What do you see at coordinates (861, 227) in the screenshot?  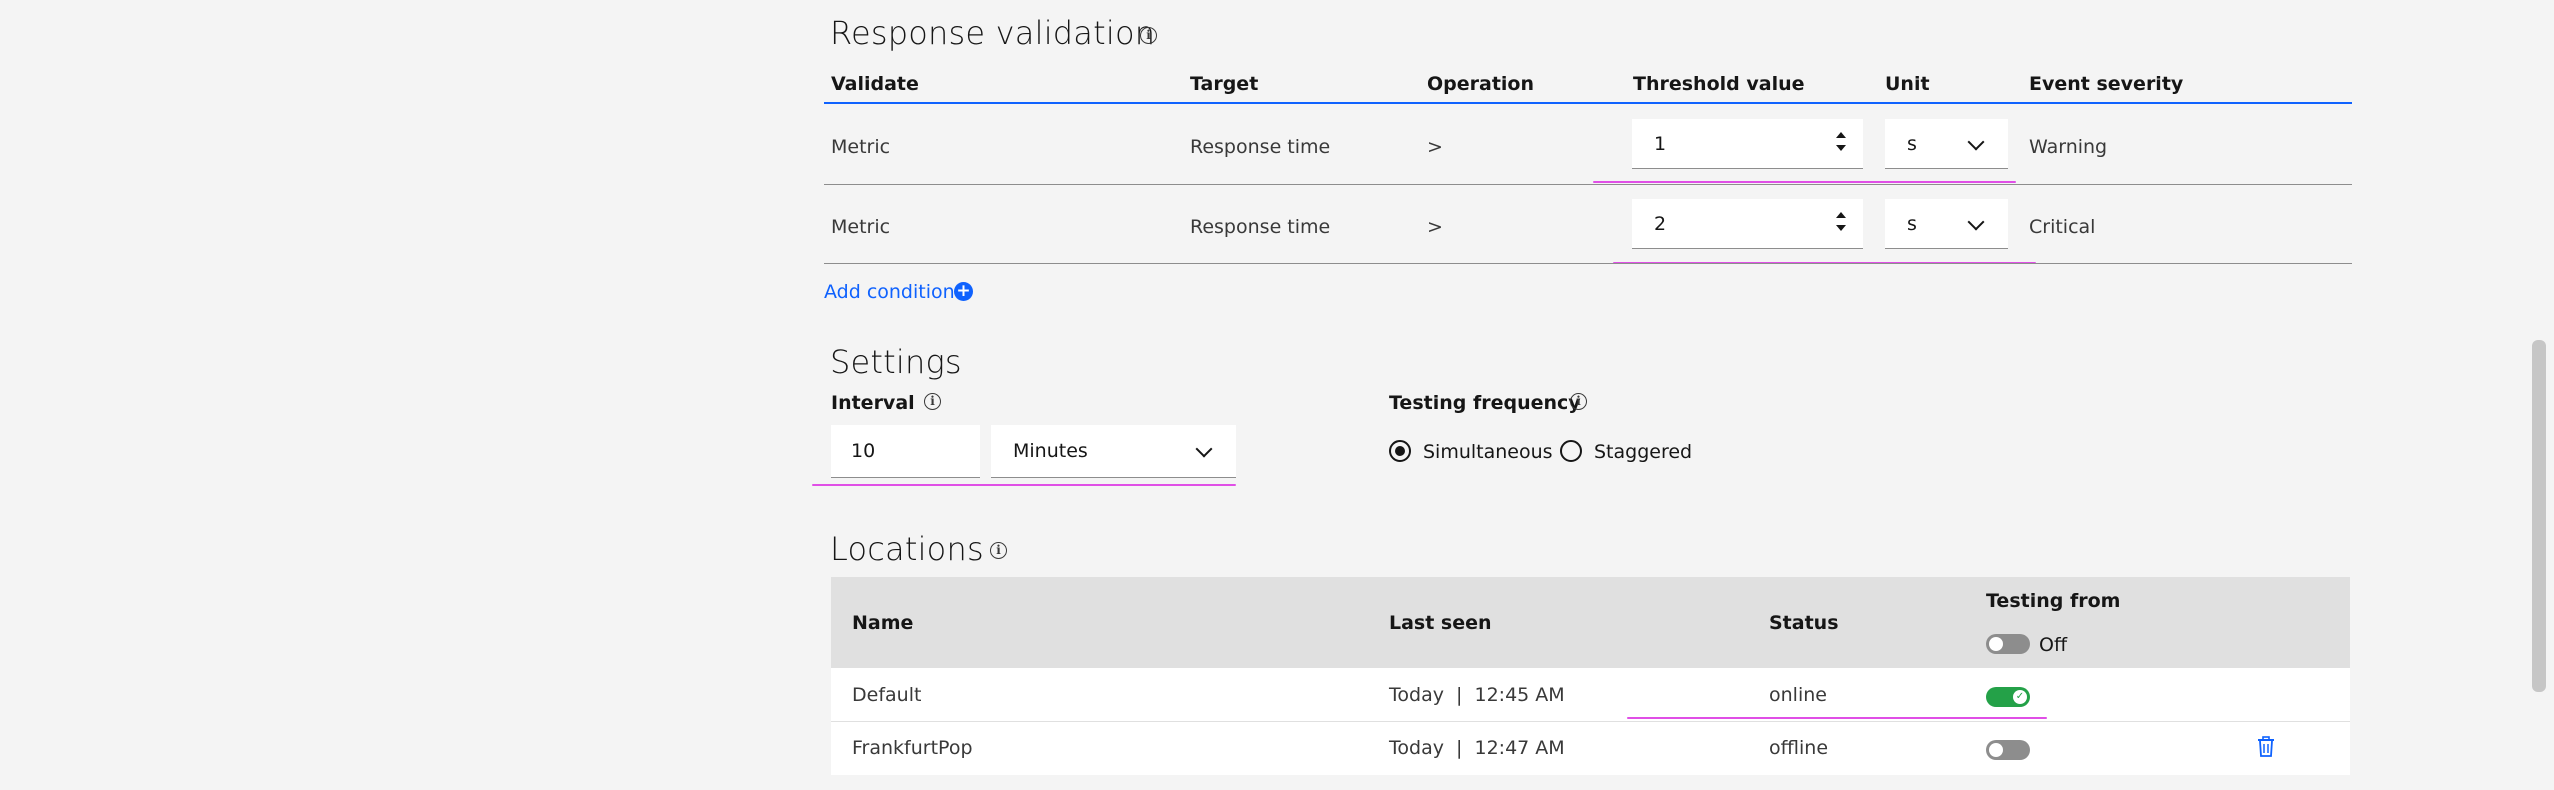 I see `row2-validate: Metric` at bounding box center [861, 227].